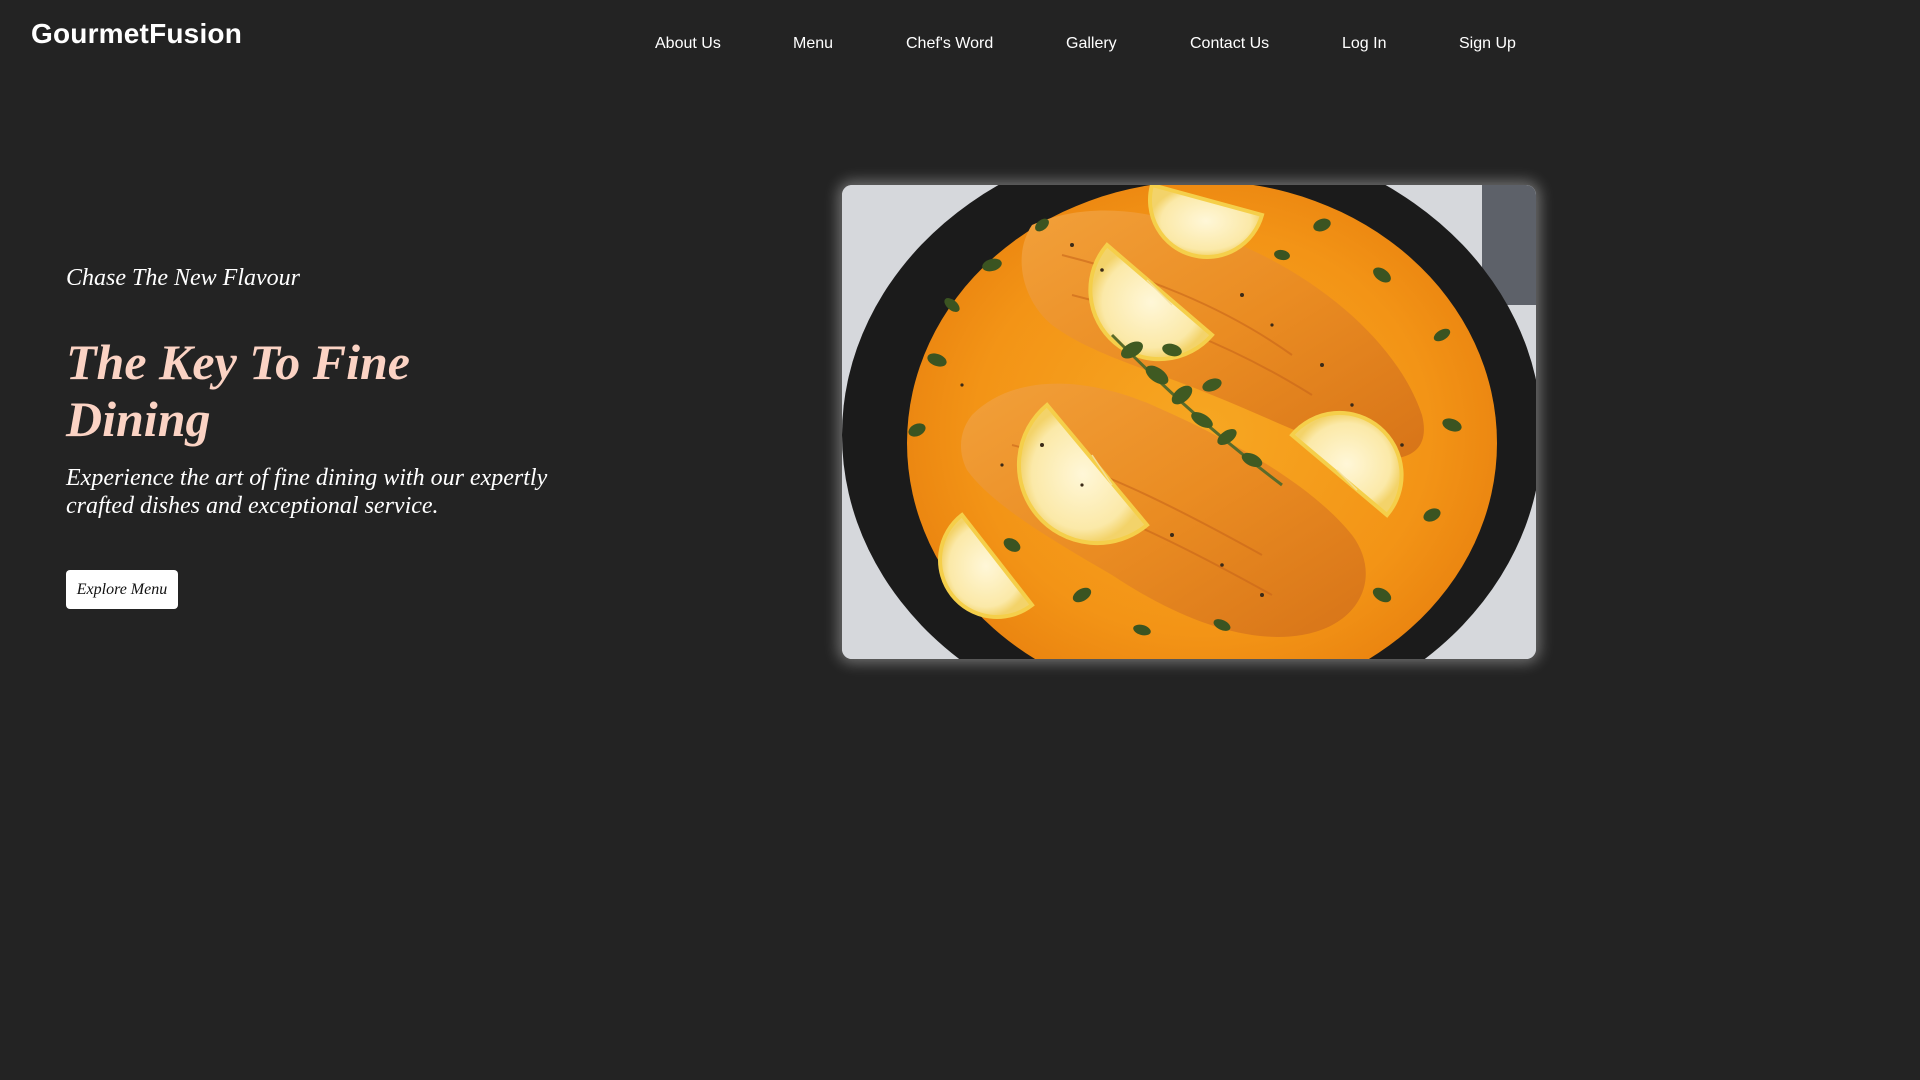  Describe the element at coordinates (949, 44) in the screenshot. I see `nav-chefs-word: Chef's Word` at that location.